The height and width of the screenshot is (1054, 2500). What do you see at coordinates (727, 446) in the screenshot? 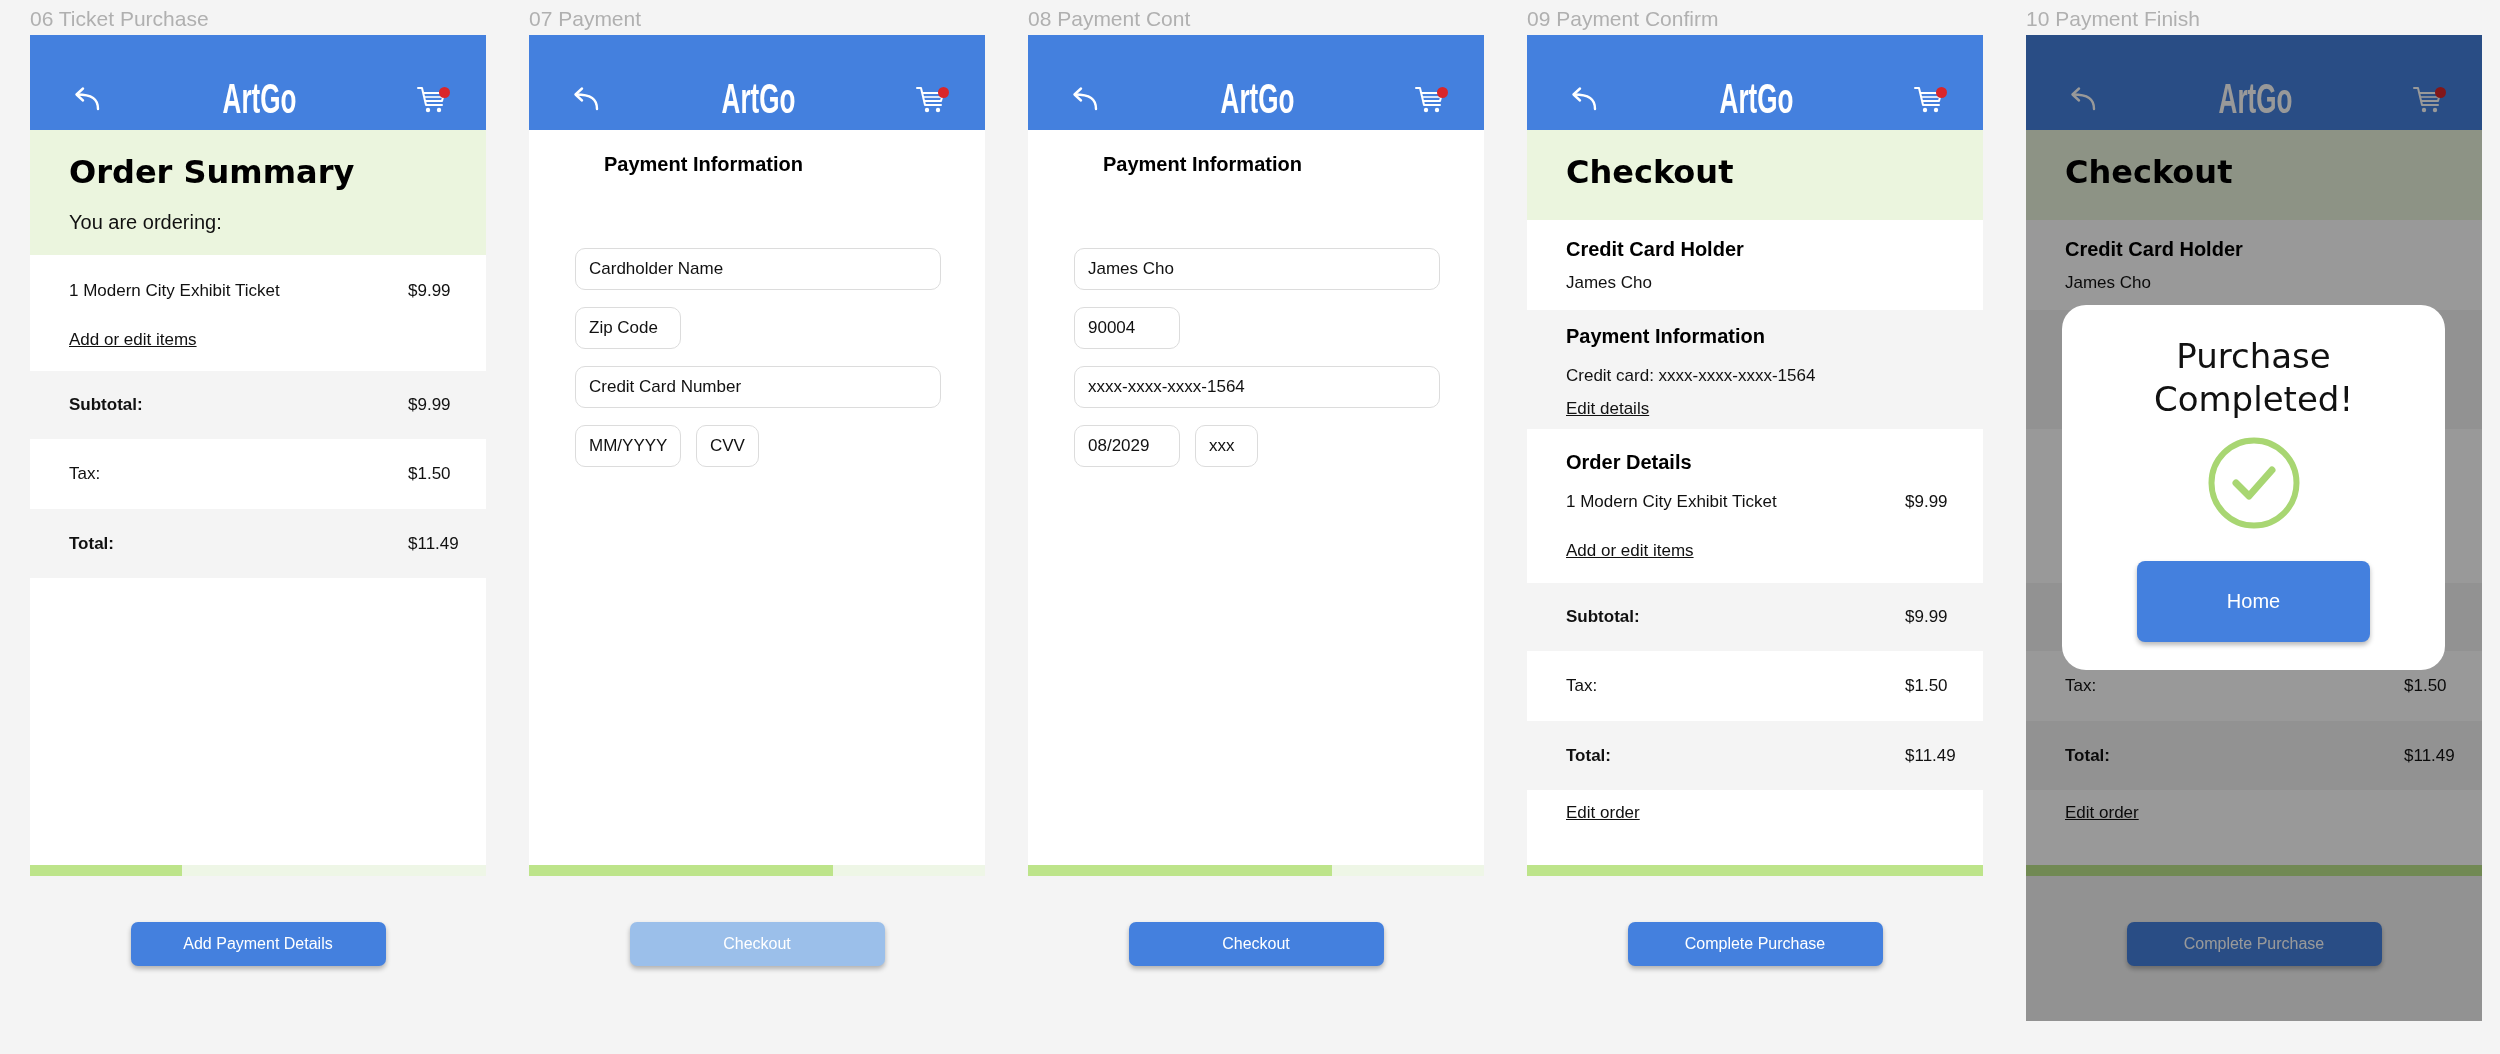
I see `input-field: CVV` at bounding box center [727, 446].